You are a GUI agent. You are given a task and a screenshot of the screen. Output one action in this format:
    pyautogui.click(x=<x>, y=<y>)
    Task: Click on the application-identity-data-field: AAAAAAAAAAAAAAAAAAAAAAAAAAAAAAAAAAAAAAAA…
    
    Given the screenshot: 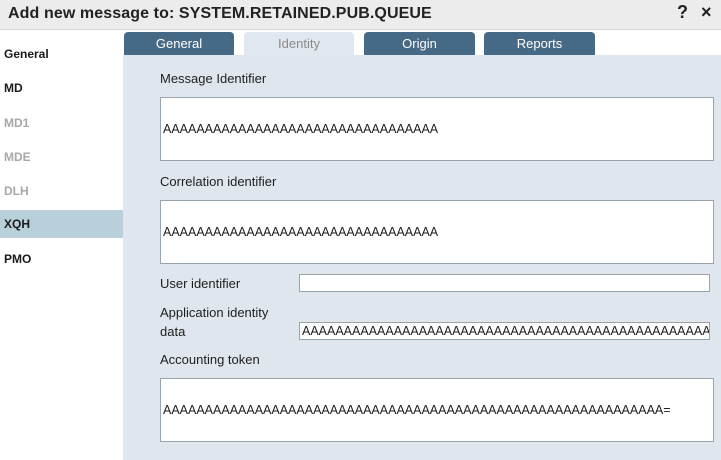 What is the action you would take?
    pyautogui.click(x=504, y=331)
    